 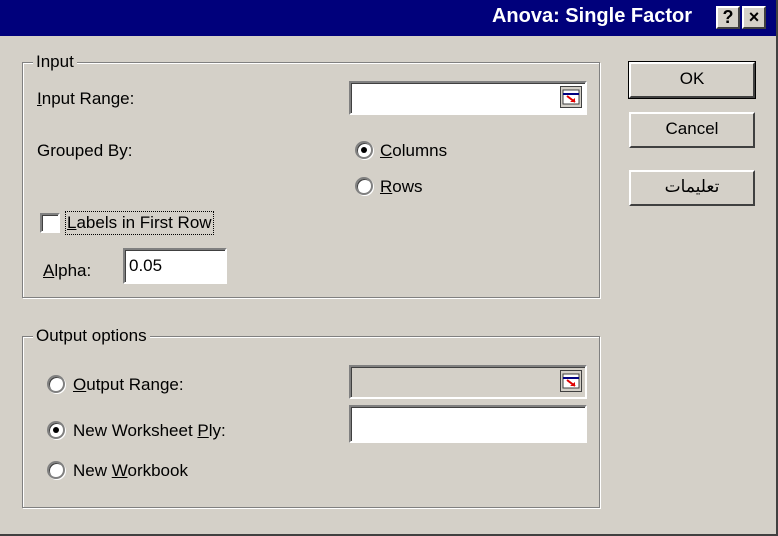 I want to click on new-worksheet-ply-field, so click(x=468, y=424).